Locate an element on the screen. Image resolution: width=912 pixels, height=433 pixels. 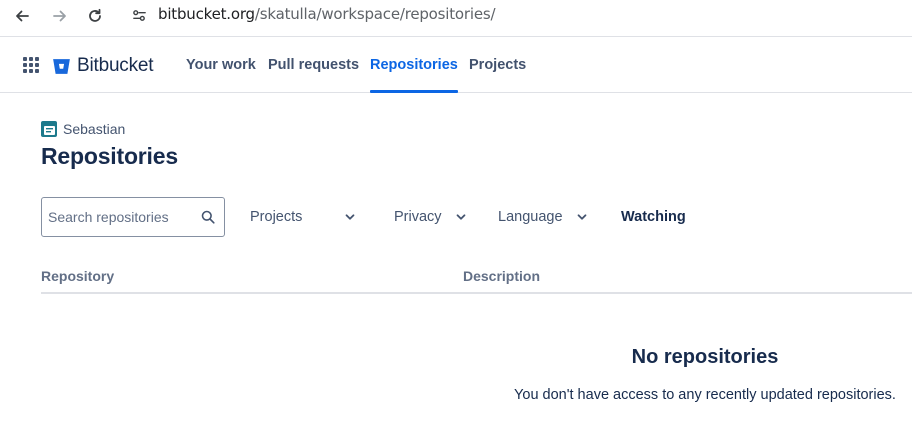
arrow-right-icon is located at coordinates (59, 16).